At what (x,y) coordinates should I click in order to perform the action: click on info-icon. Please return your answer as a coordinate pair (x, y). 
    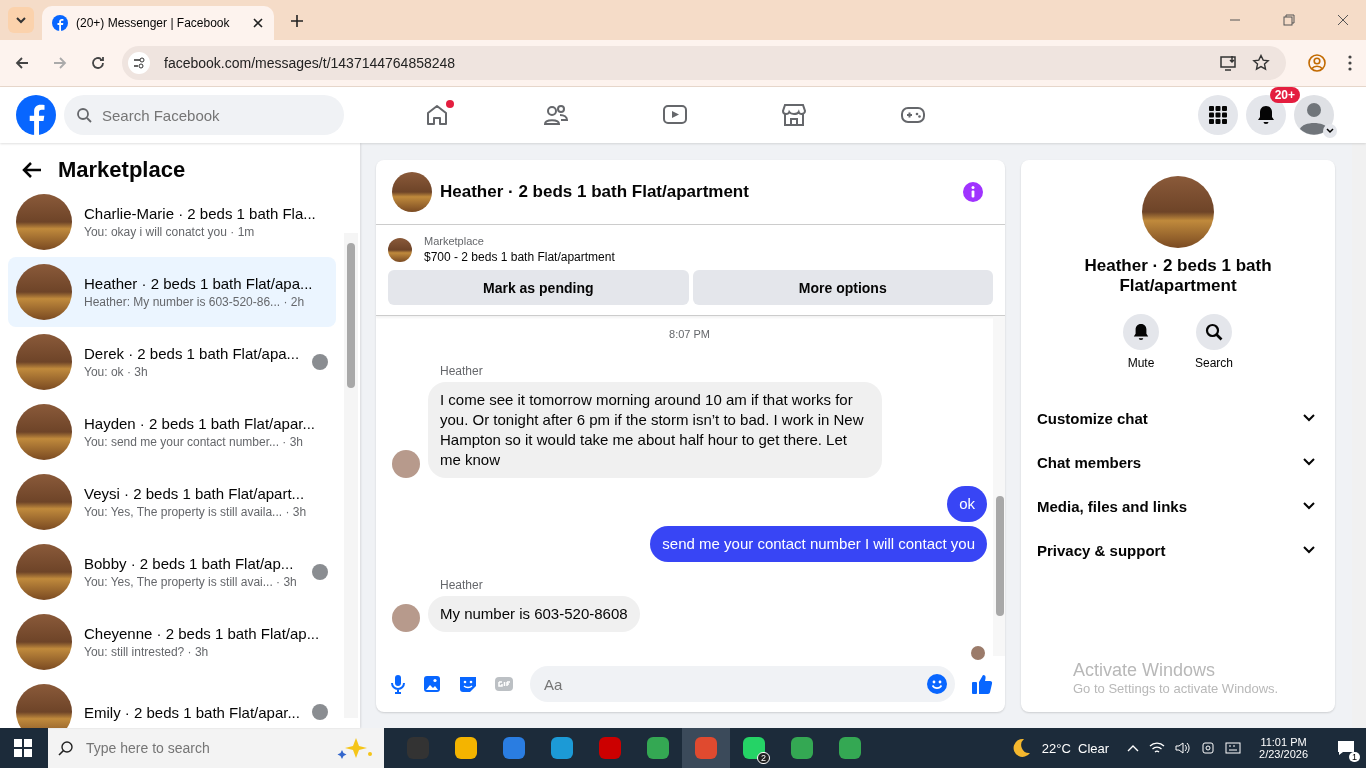
    Looking at the image, I should click on (973, 192).